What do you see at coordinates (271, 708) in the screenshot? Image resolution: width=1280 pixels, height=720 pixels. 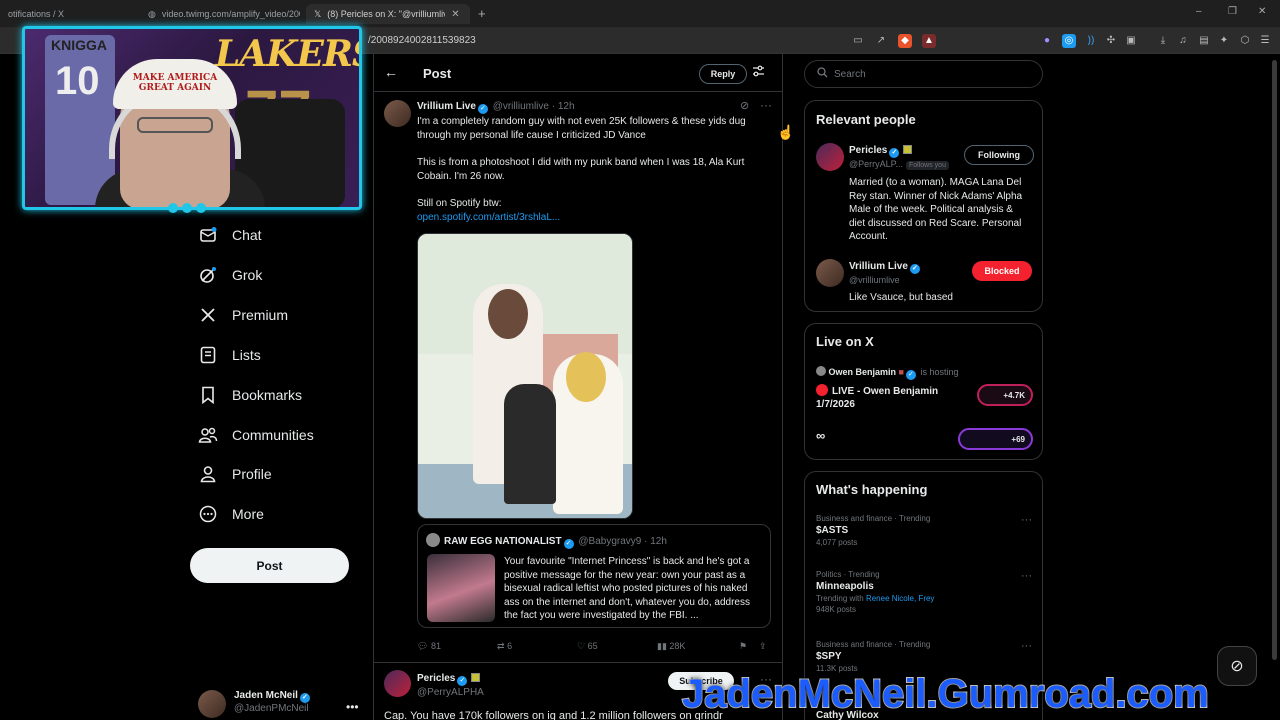 I see `account-handle: @JadenPMcNeil` at bounding box center [271, 708].